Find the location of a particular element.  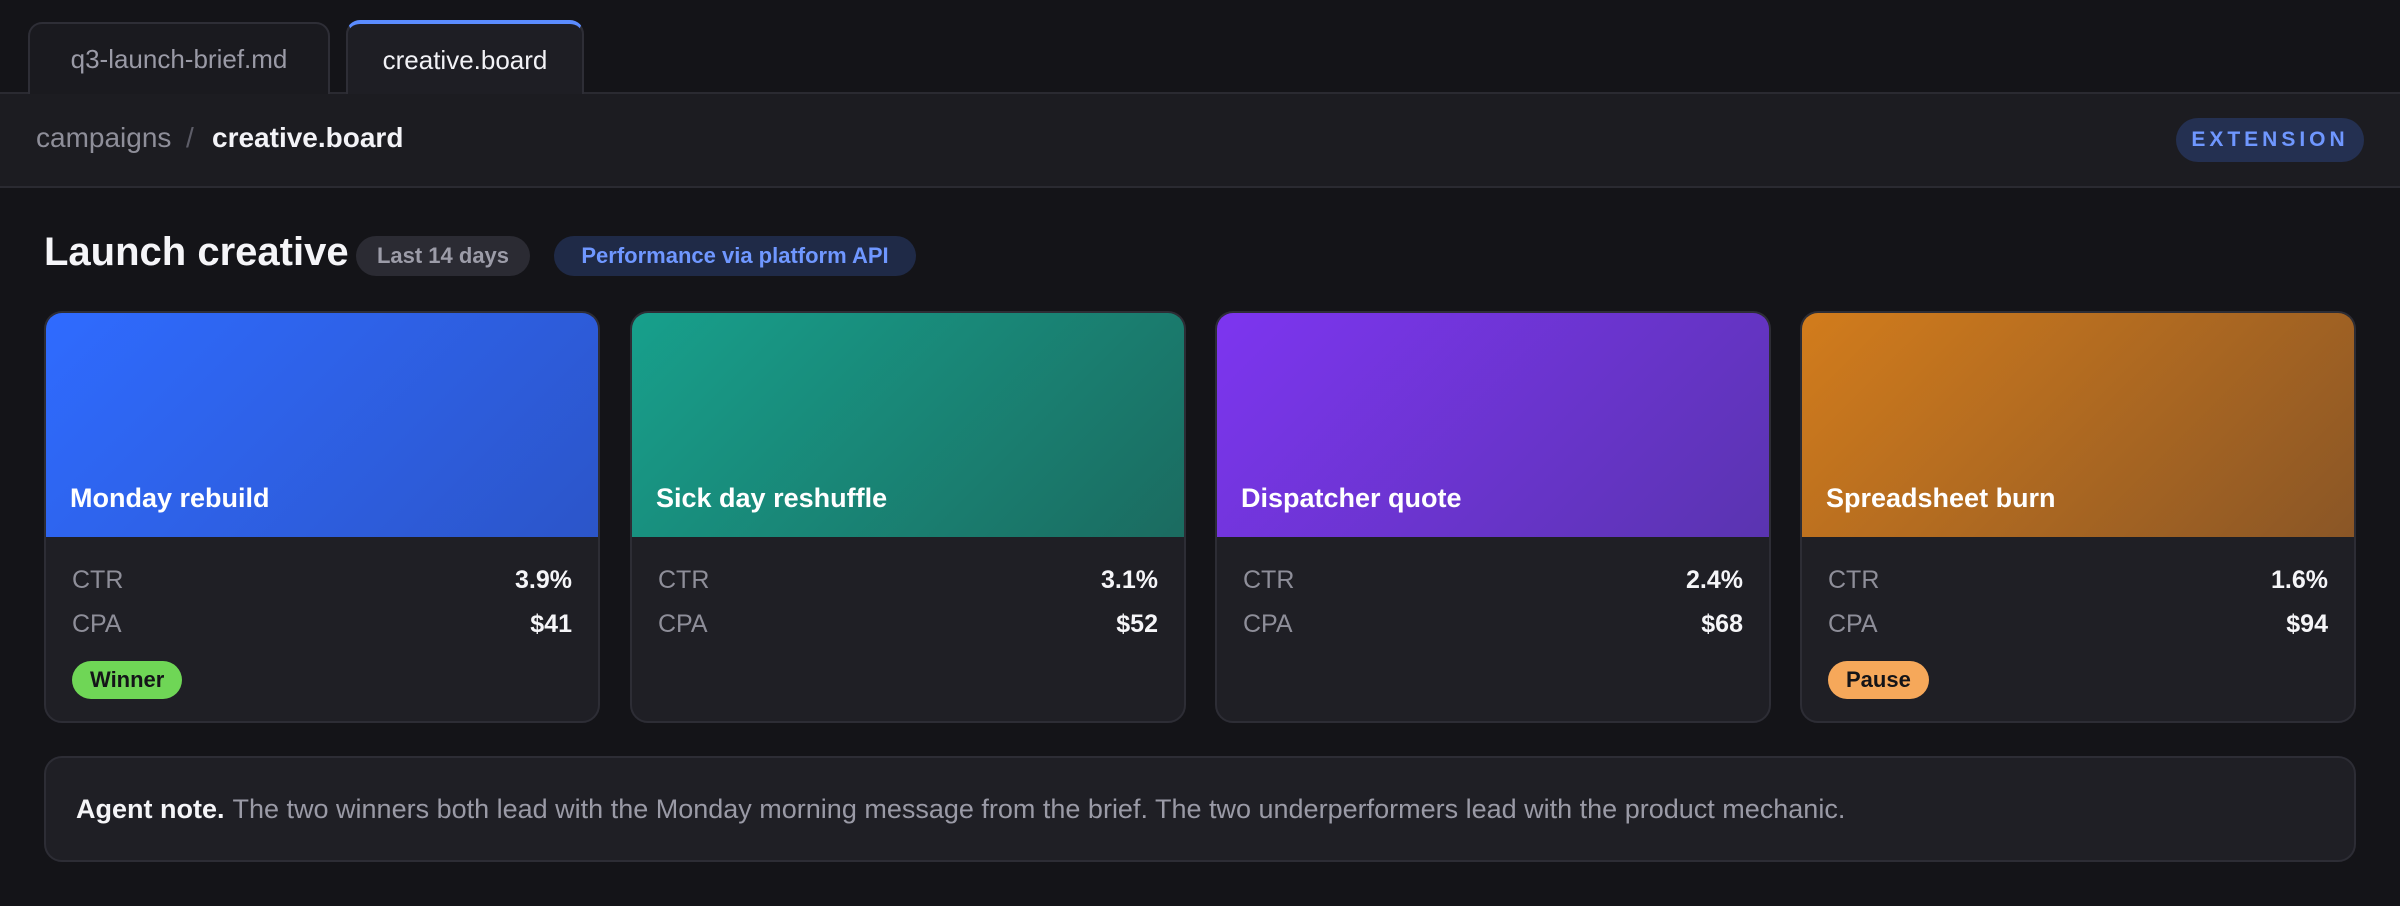

breadcrumb-current: creative.board is located at coordinates (308, 137).